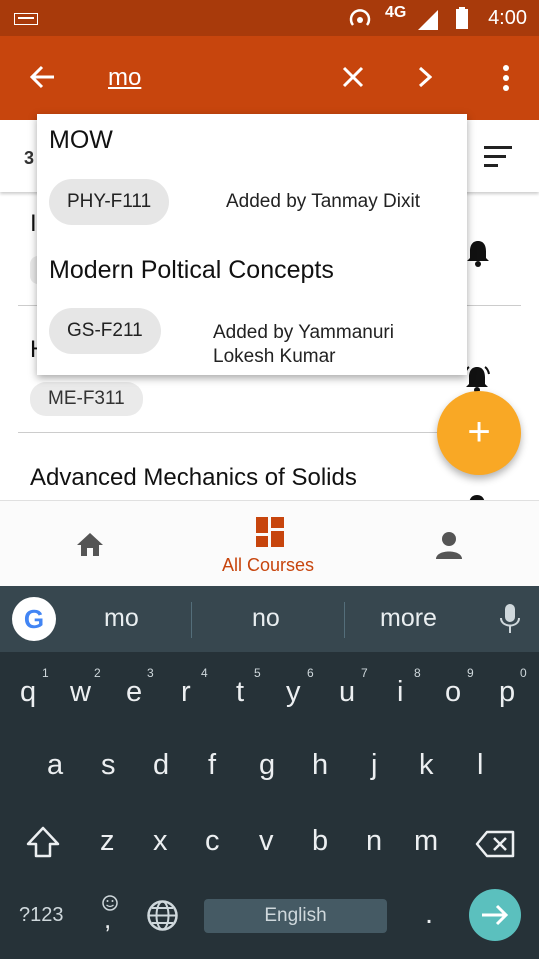  Describe the element at coordinates (507, 692) in the screenshot. I see `key-p: p` at that location.